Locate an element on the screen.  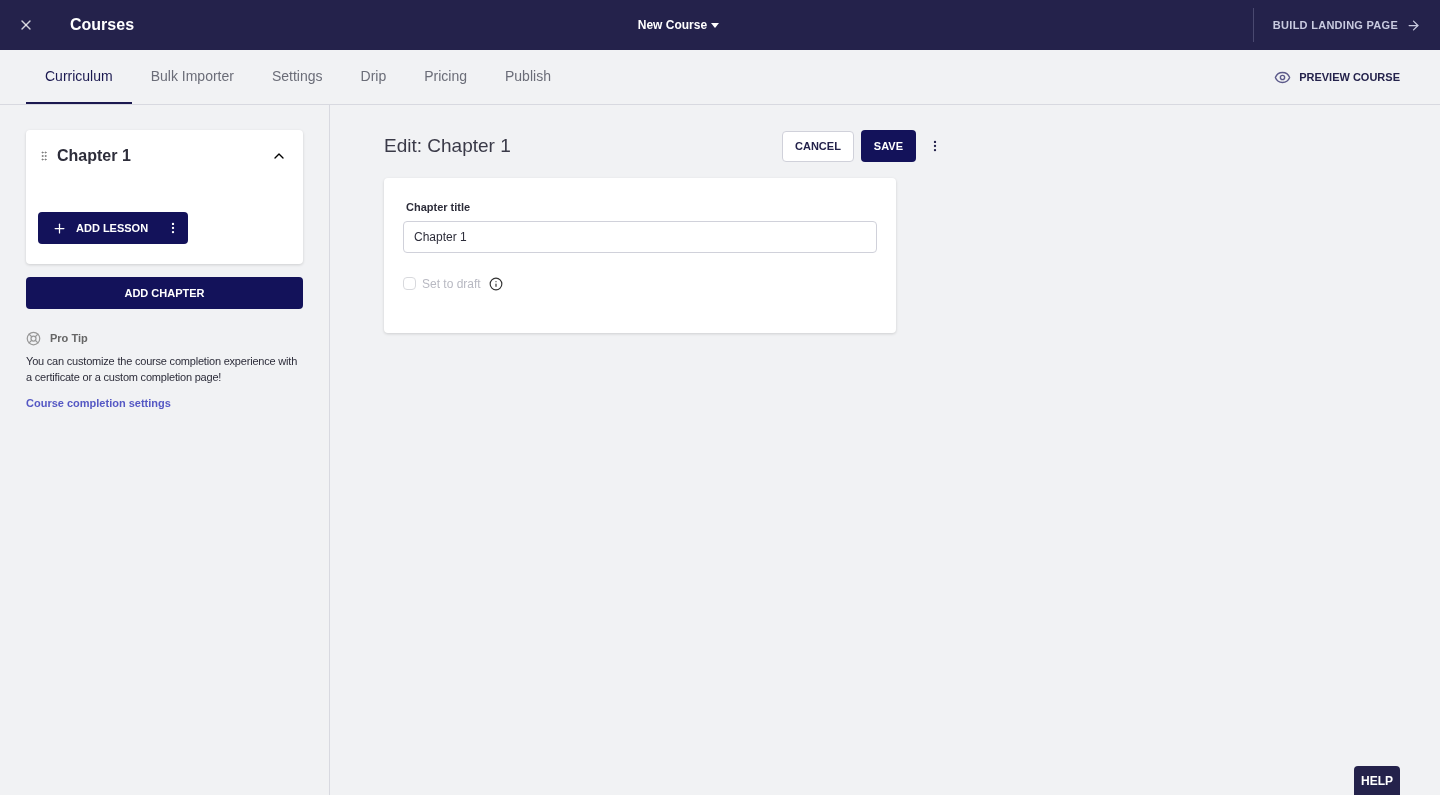
tab: Settings is located at coordinates (297, 77).